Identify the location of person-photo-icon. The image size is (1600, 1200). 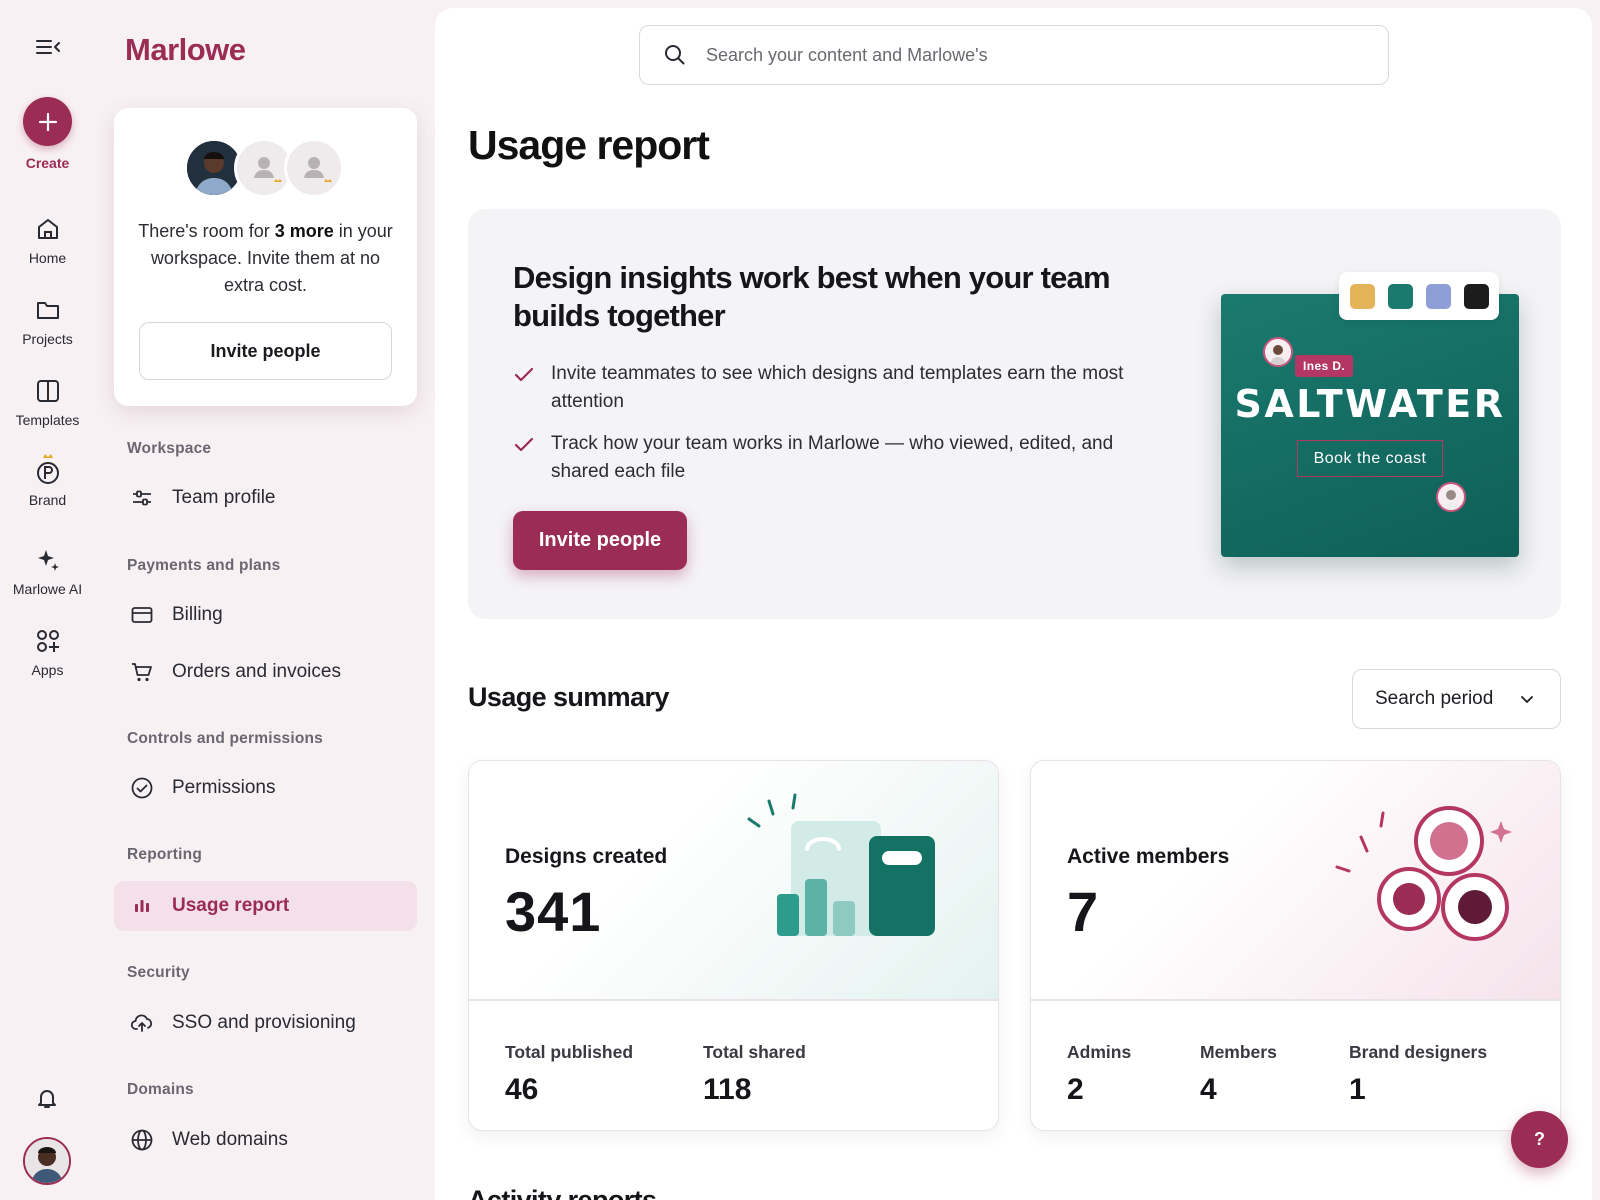
(214, 168).